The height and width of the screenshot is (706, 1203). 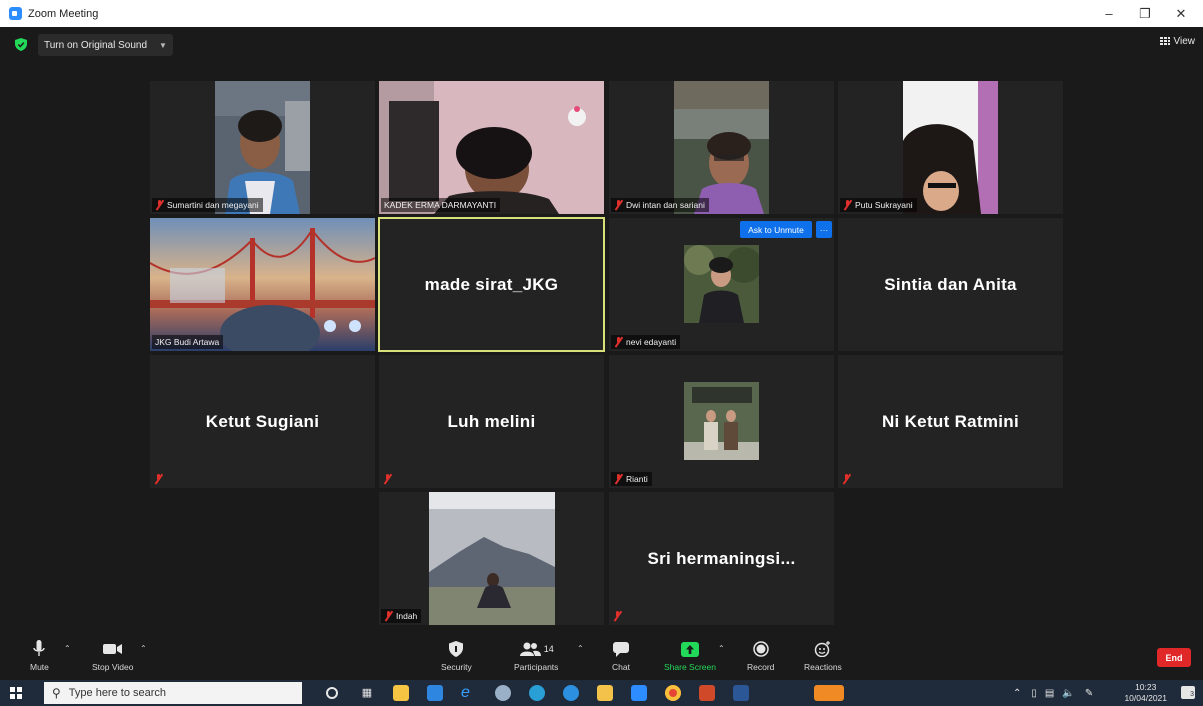 I want to click on mute-button: Mute, so click(x=39, y=655).